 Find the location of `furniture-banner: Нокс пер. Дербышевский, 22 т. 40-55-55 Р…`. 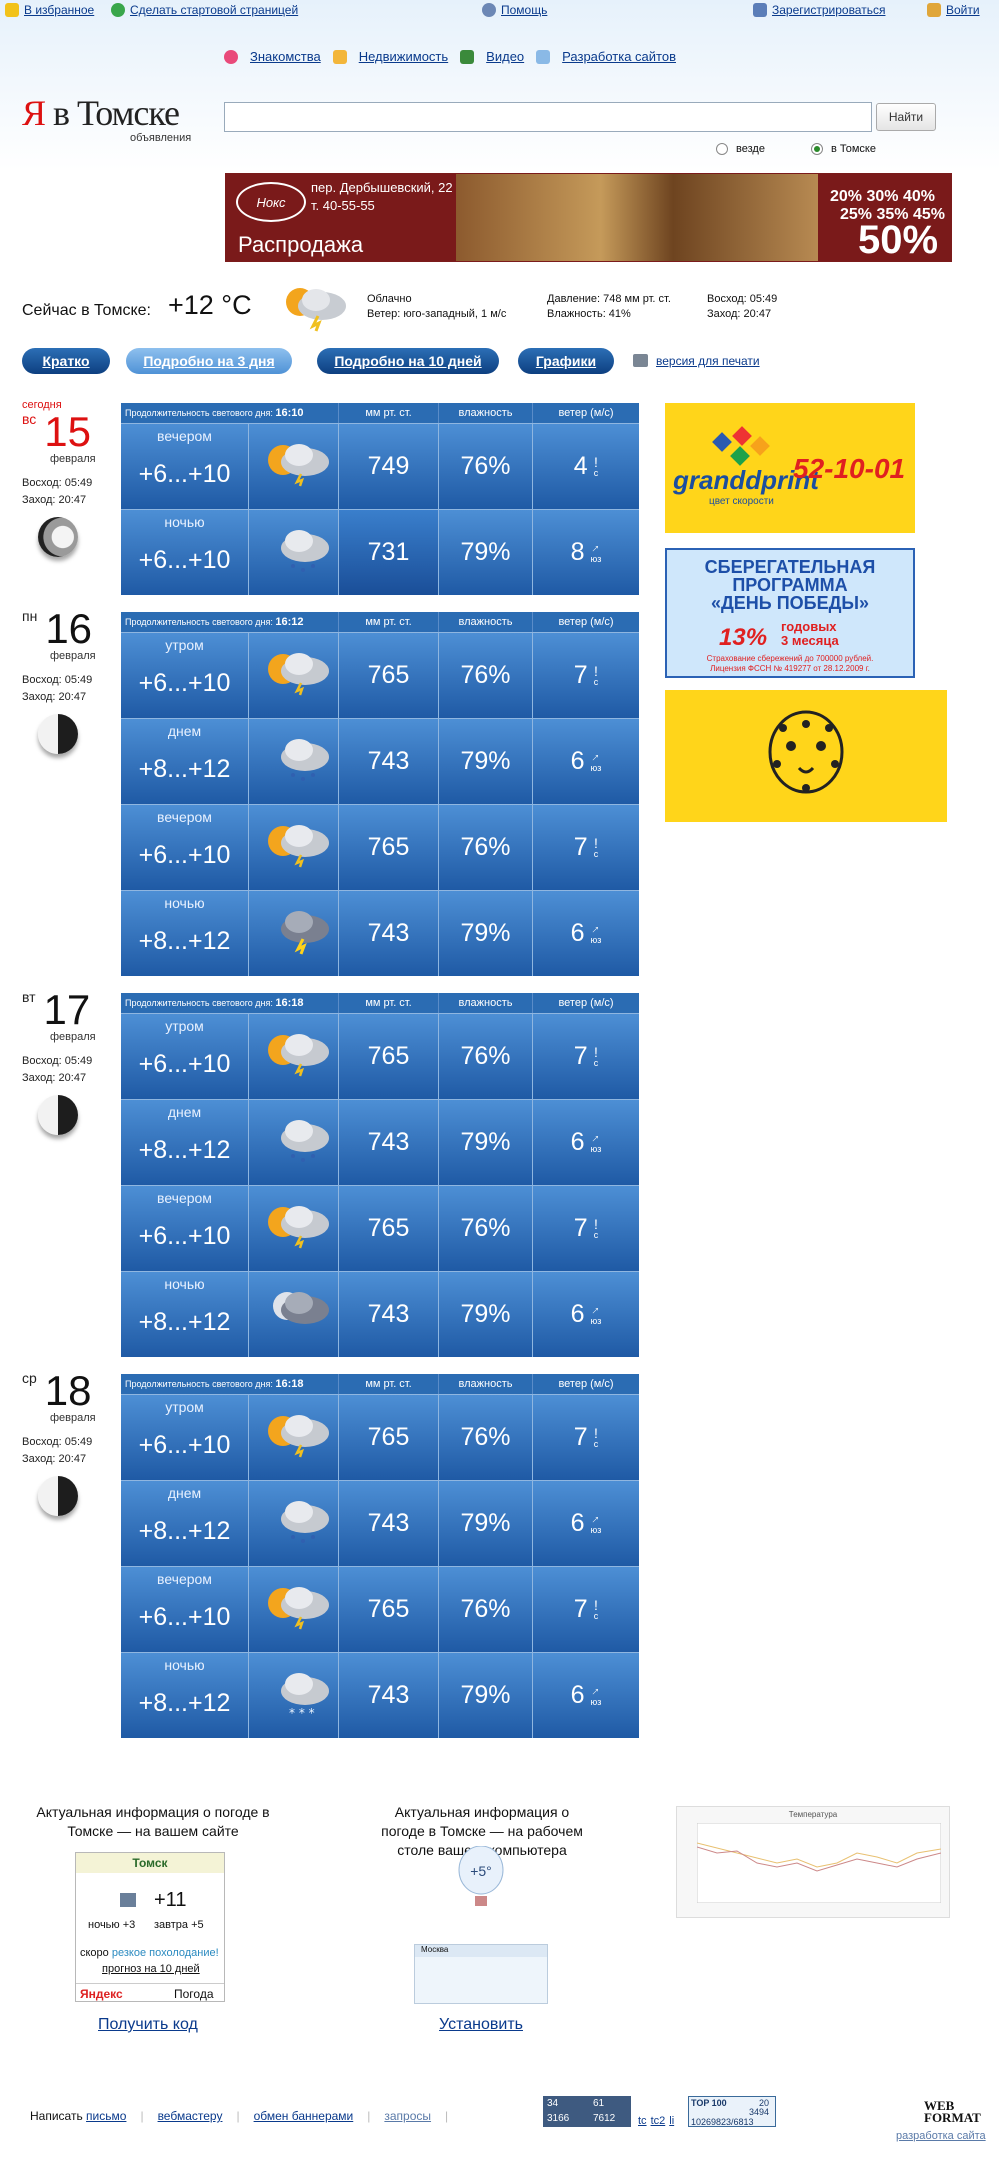

furniture-banner: Нокс пер. Дербышевский, 22 т. 40-55-55 Р… is located at coordinates (588, 217).